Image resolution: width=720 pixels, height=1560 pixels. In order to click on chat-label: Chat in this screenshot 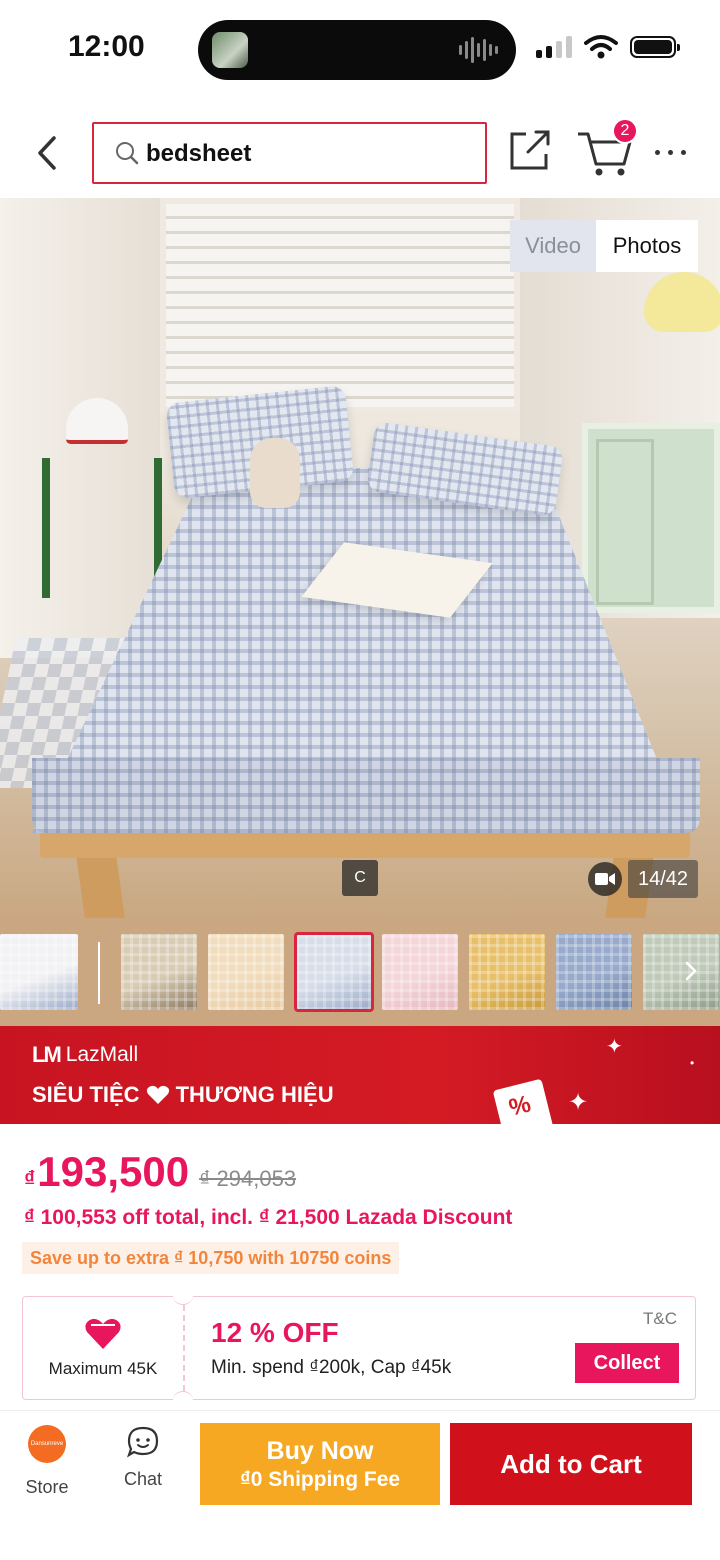, I will do `click(143, 1479)`.